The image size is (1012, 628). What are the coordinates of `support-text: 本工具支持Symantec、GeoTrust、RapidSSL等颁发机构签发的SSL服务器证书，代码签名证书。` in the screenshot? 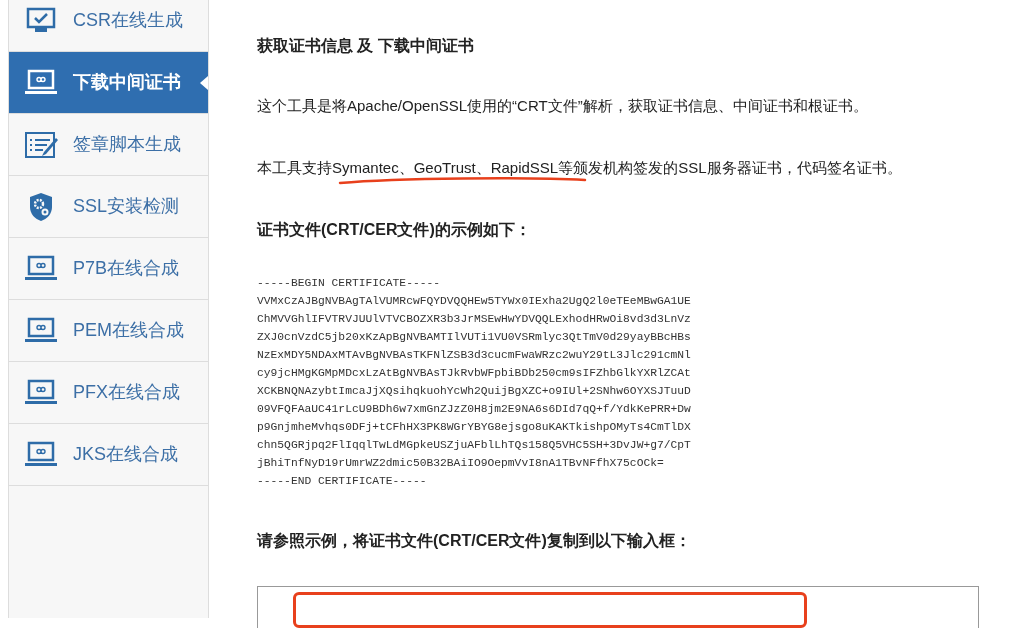 It's located at (580, 167).